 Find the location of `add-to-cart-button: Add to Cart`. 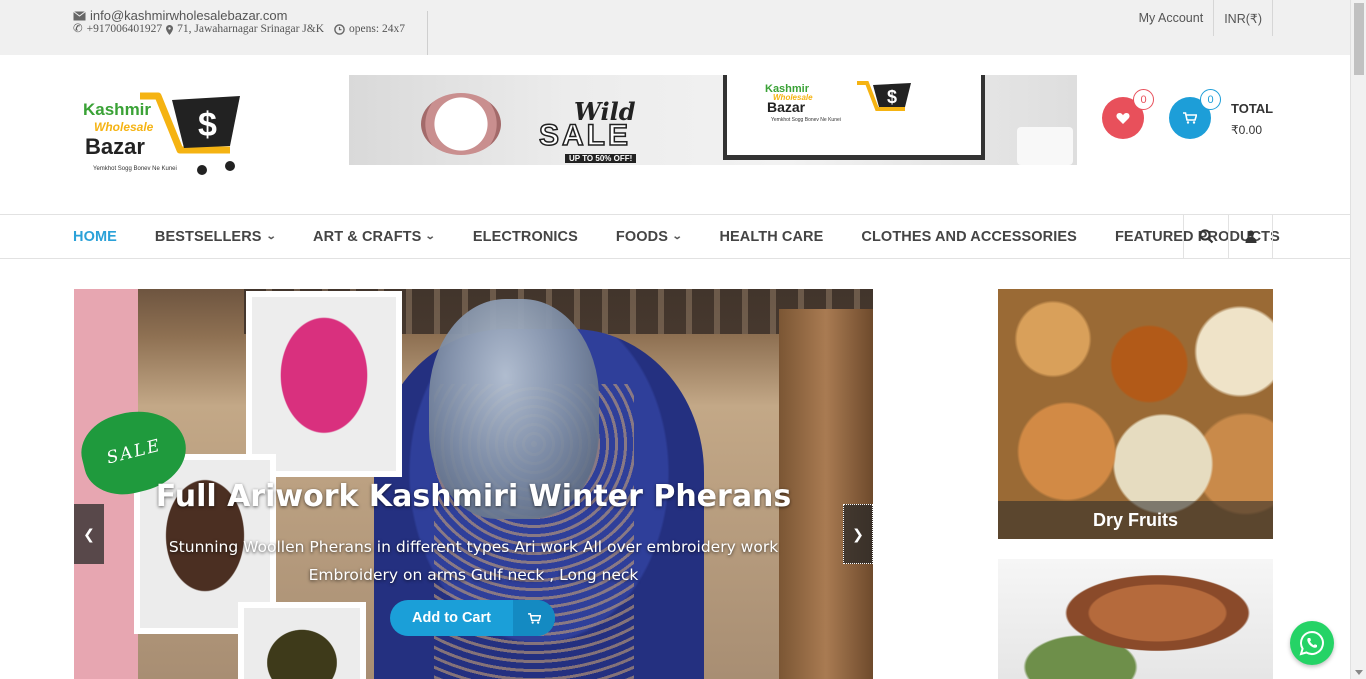

add-to-cart-button: Add to Cart is located at coordinates (472, 618).